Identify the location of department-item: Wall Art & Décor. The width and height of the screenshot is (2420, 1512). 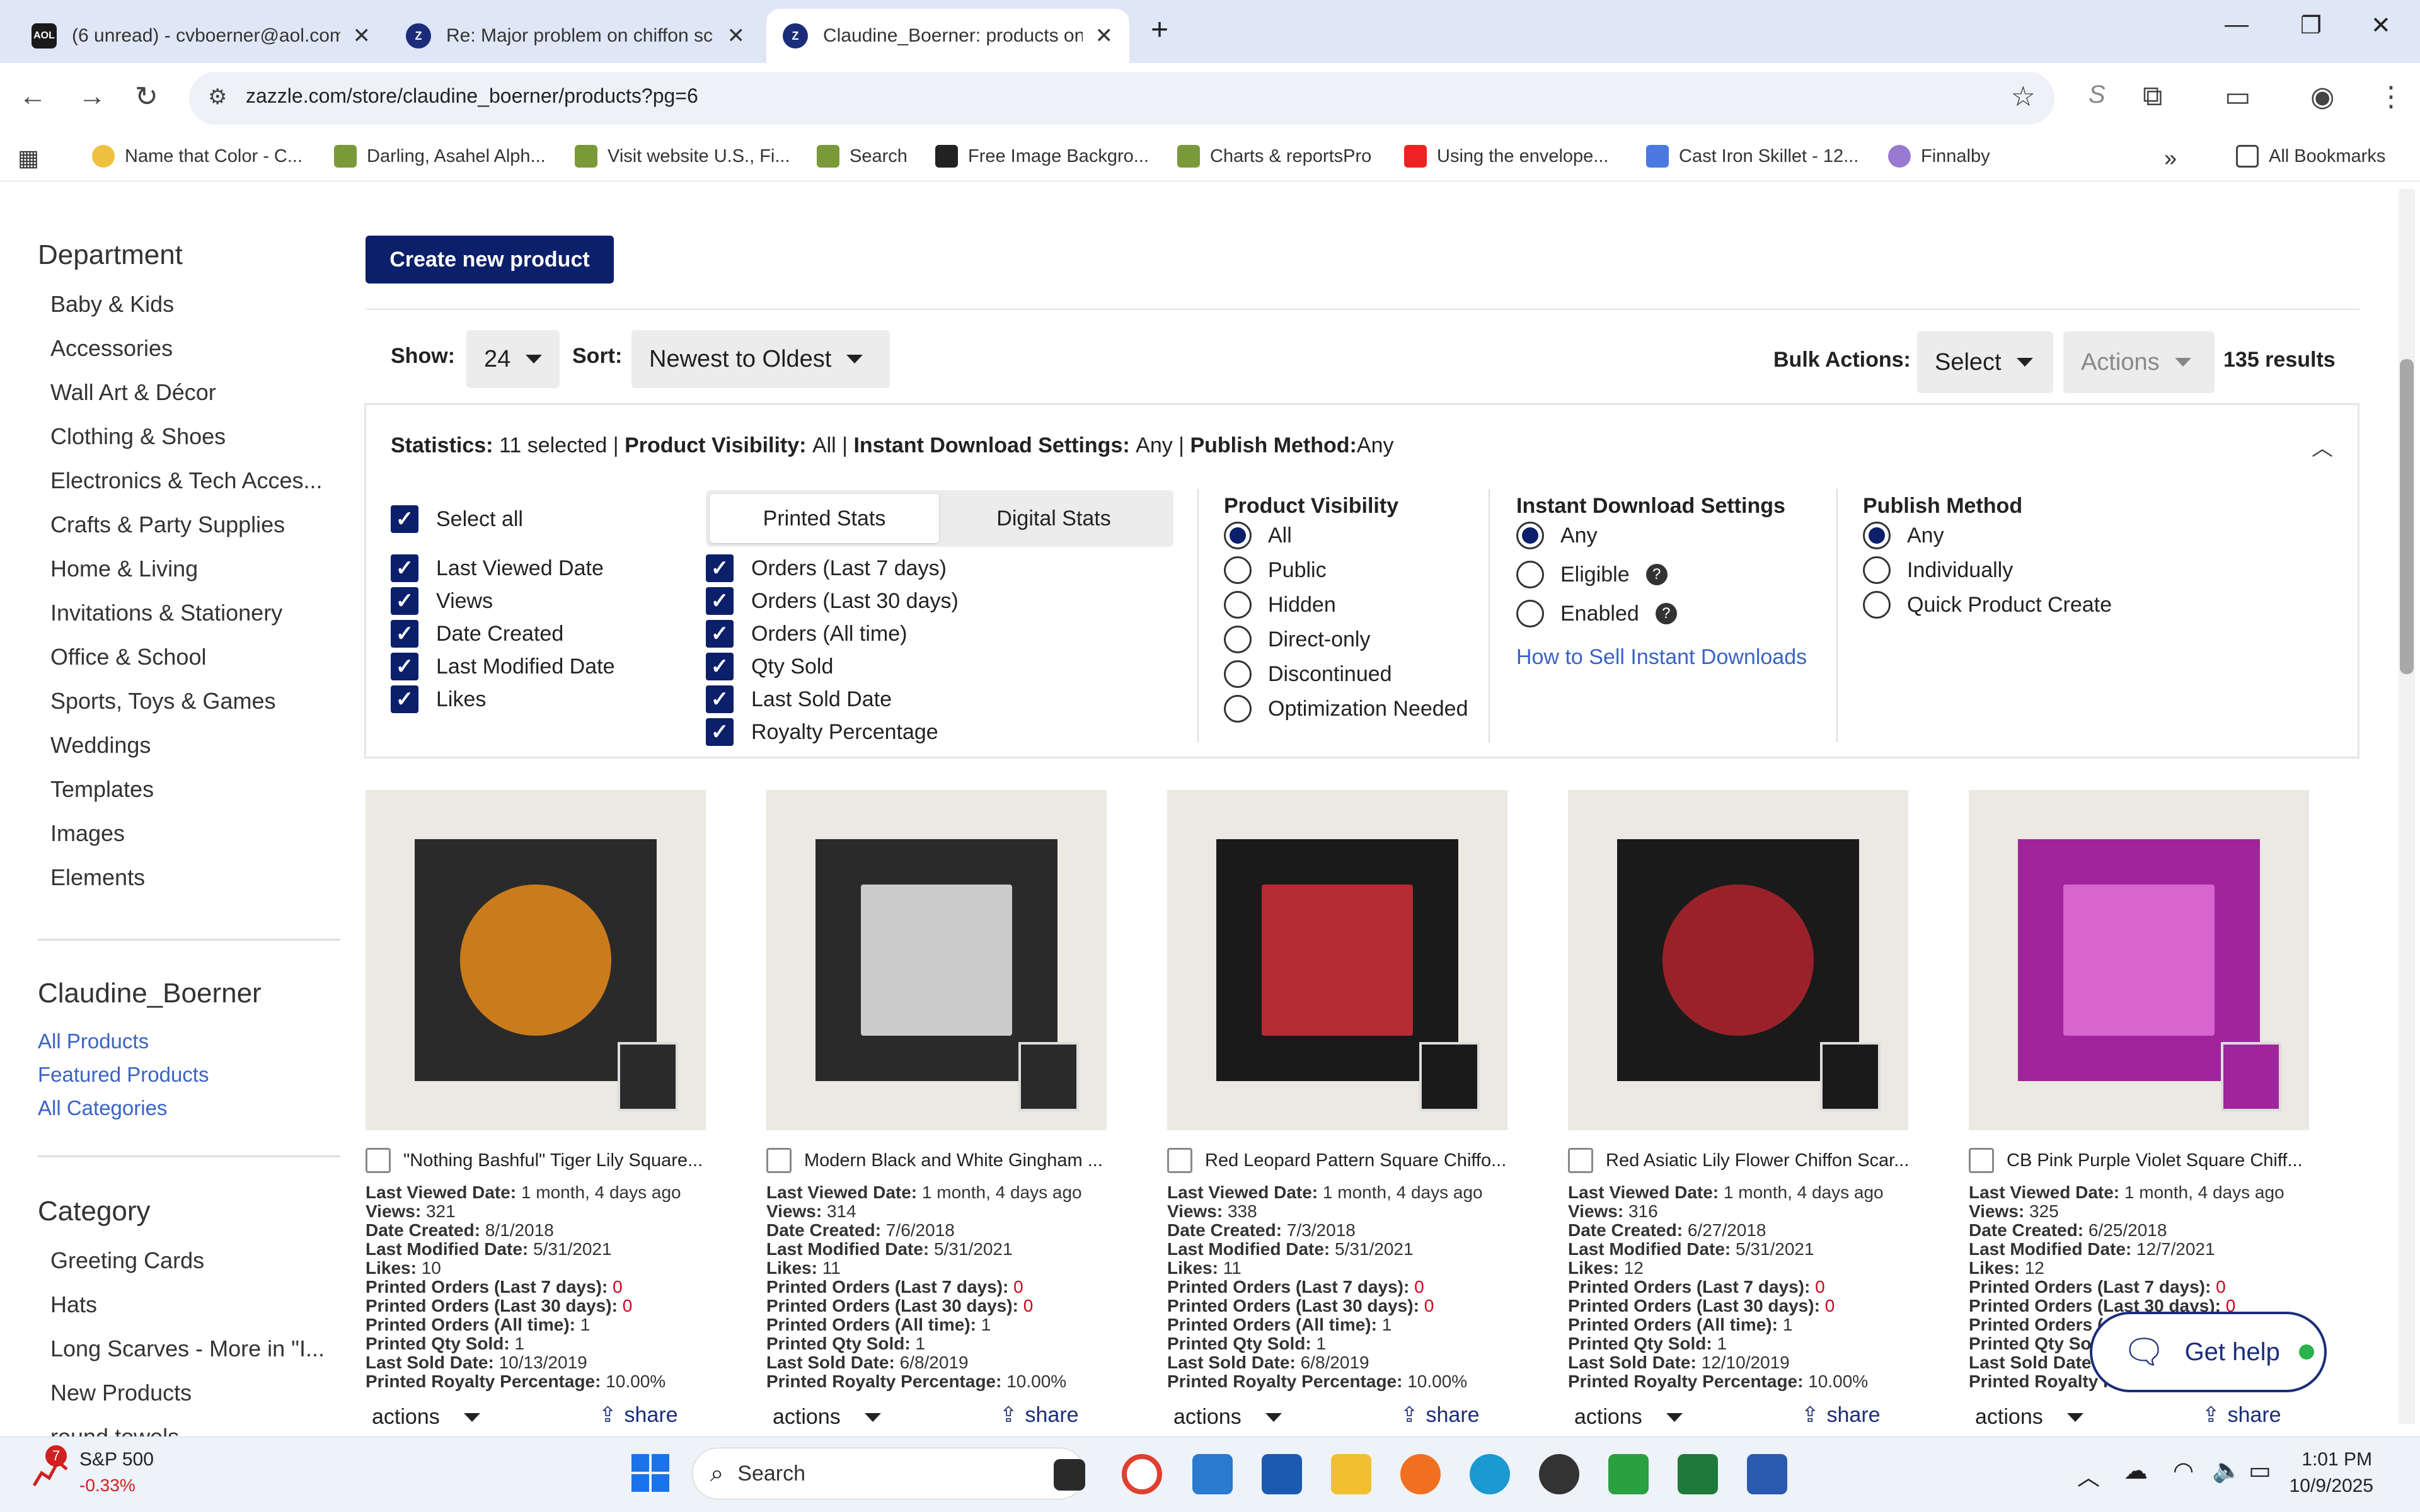
(133, 392).